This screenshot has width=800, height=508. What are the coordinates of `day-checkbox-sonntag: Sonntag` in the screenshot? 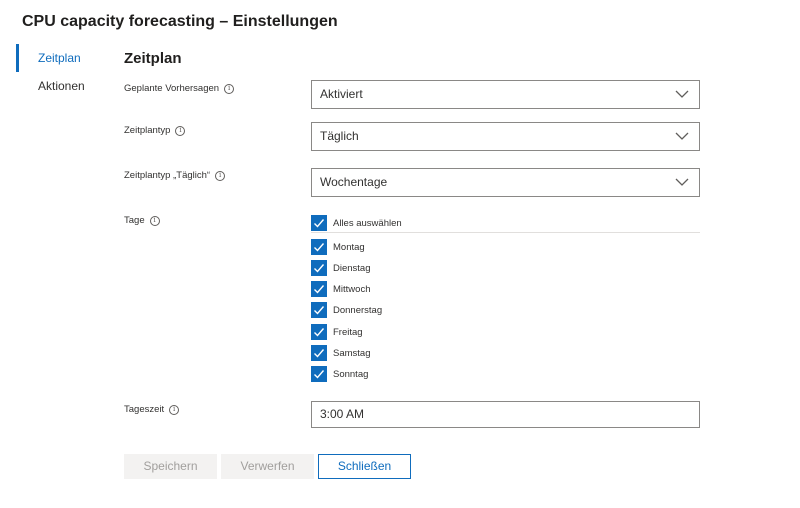 It's located at (339, 374).